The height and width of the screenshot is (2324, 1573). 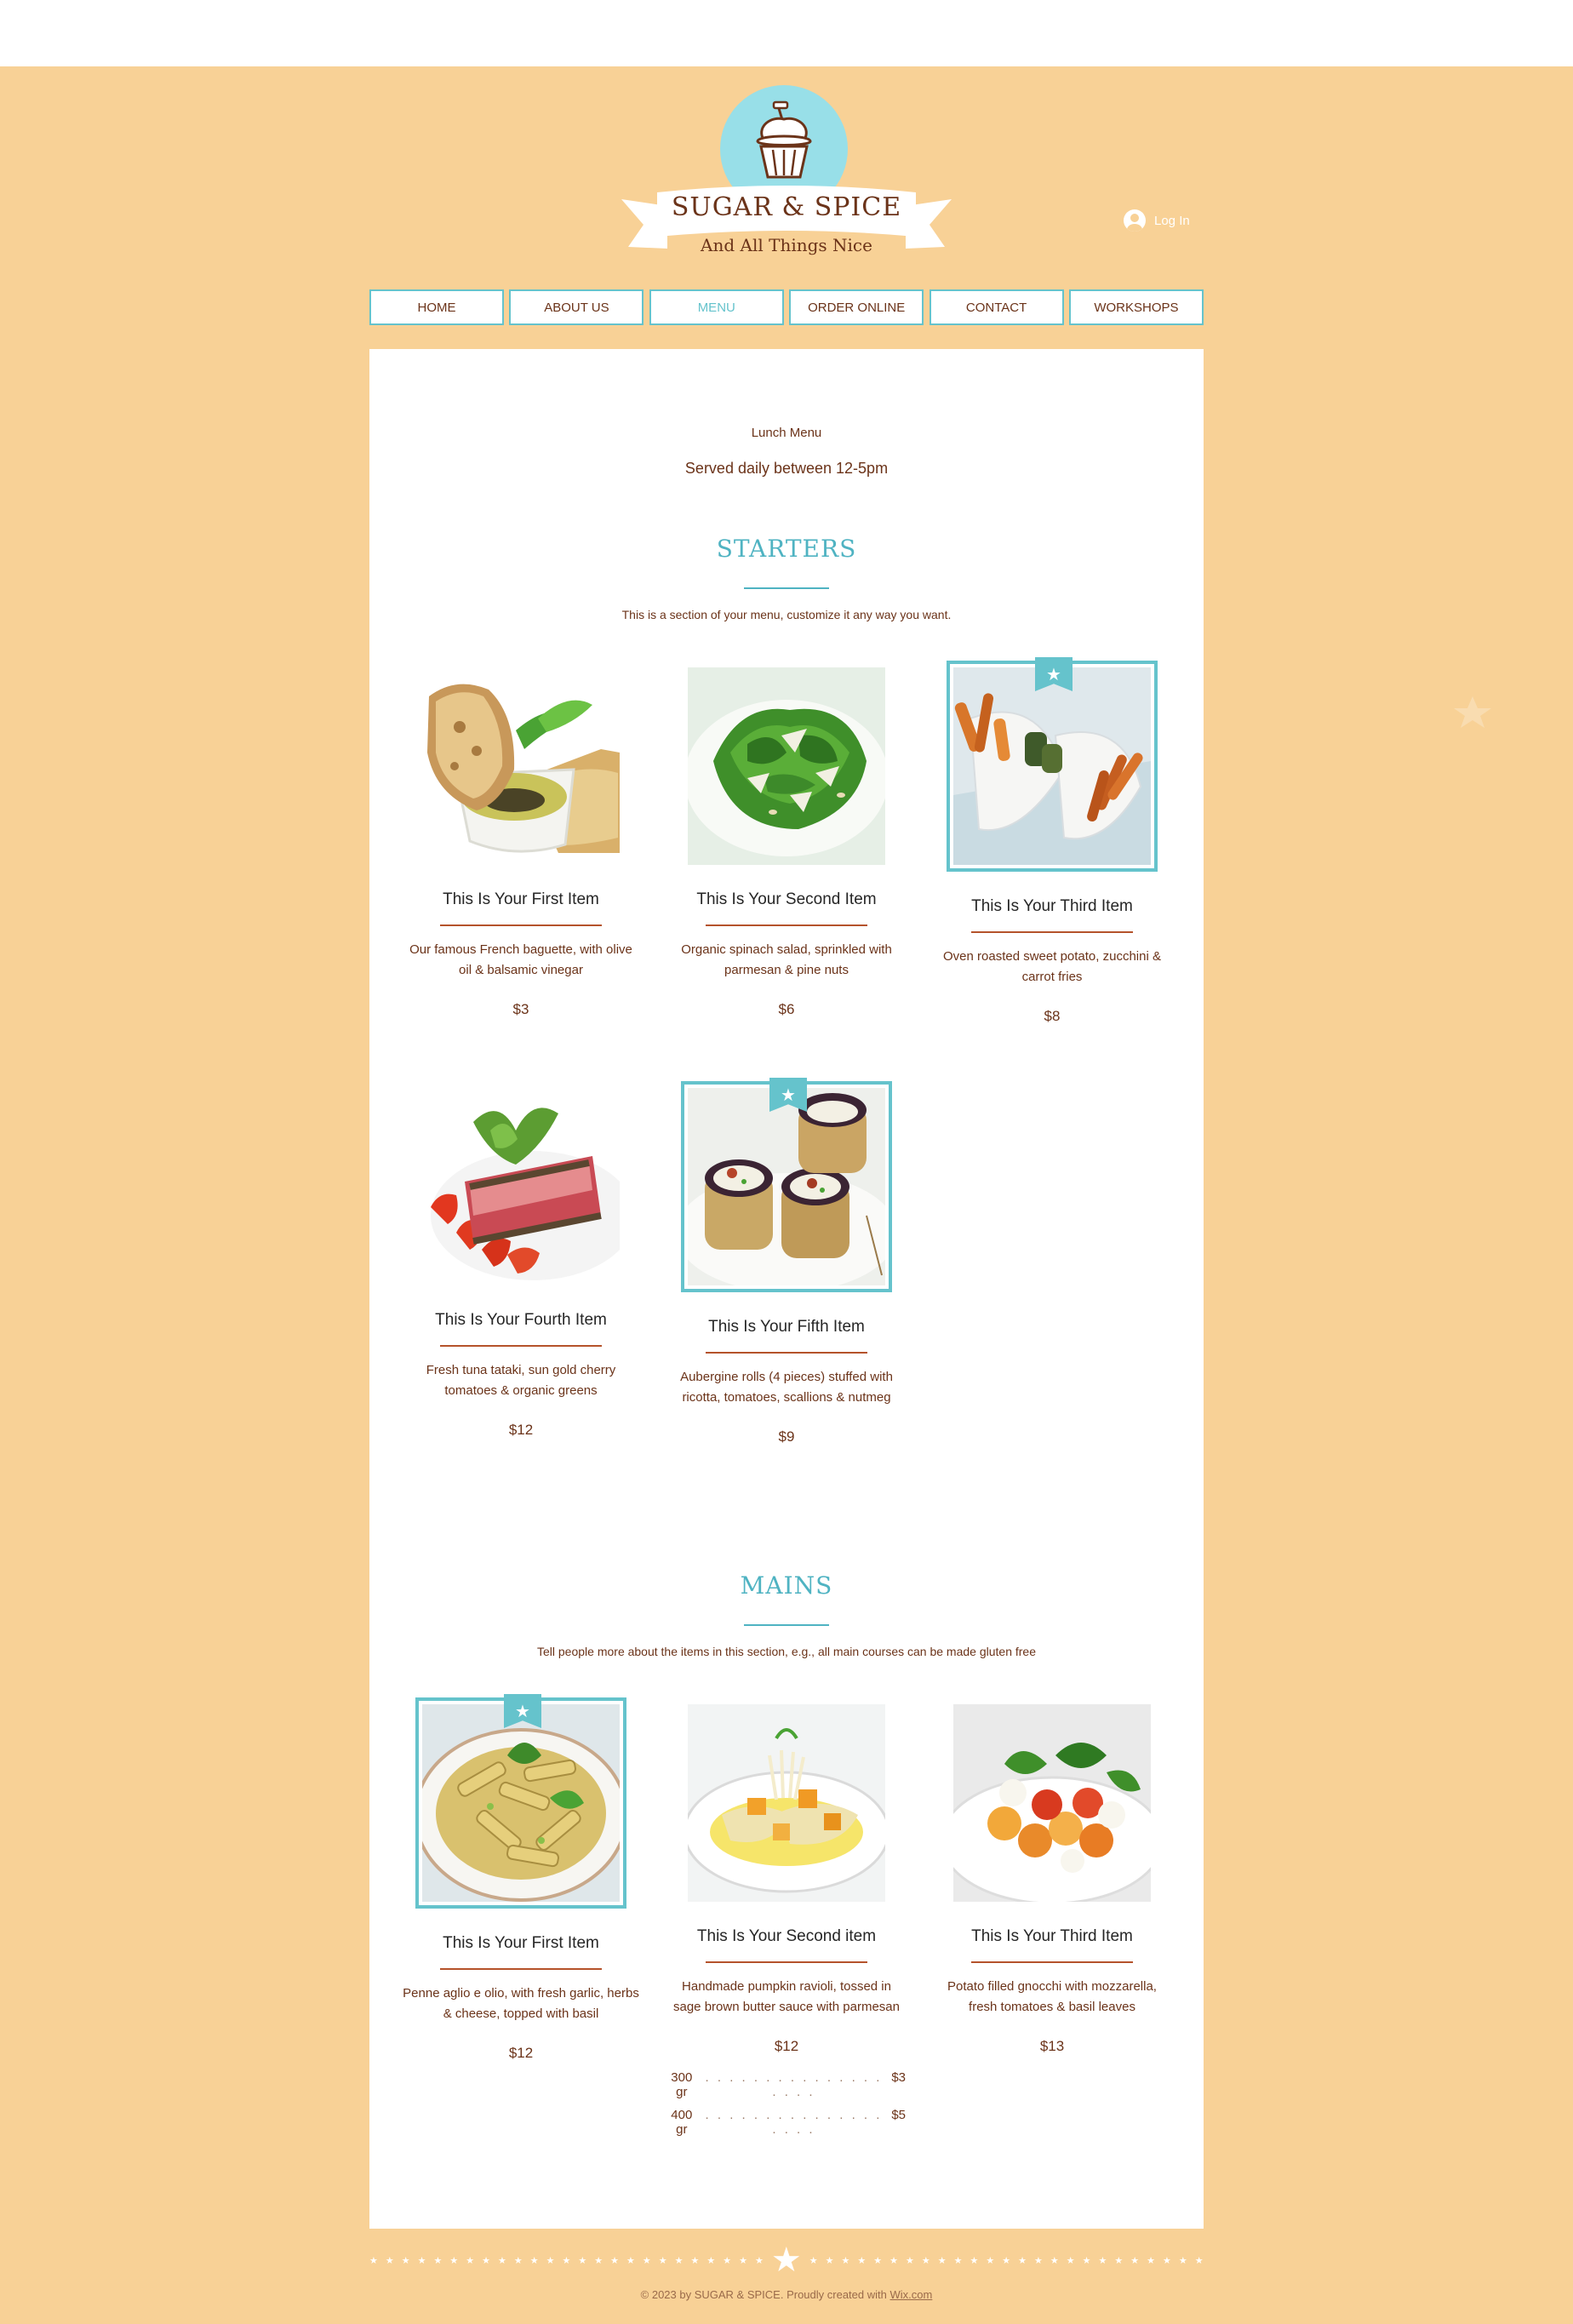 I want to click on aubergine-rolls-photo, so click(x=786, y=1186).